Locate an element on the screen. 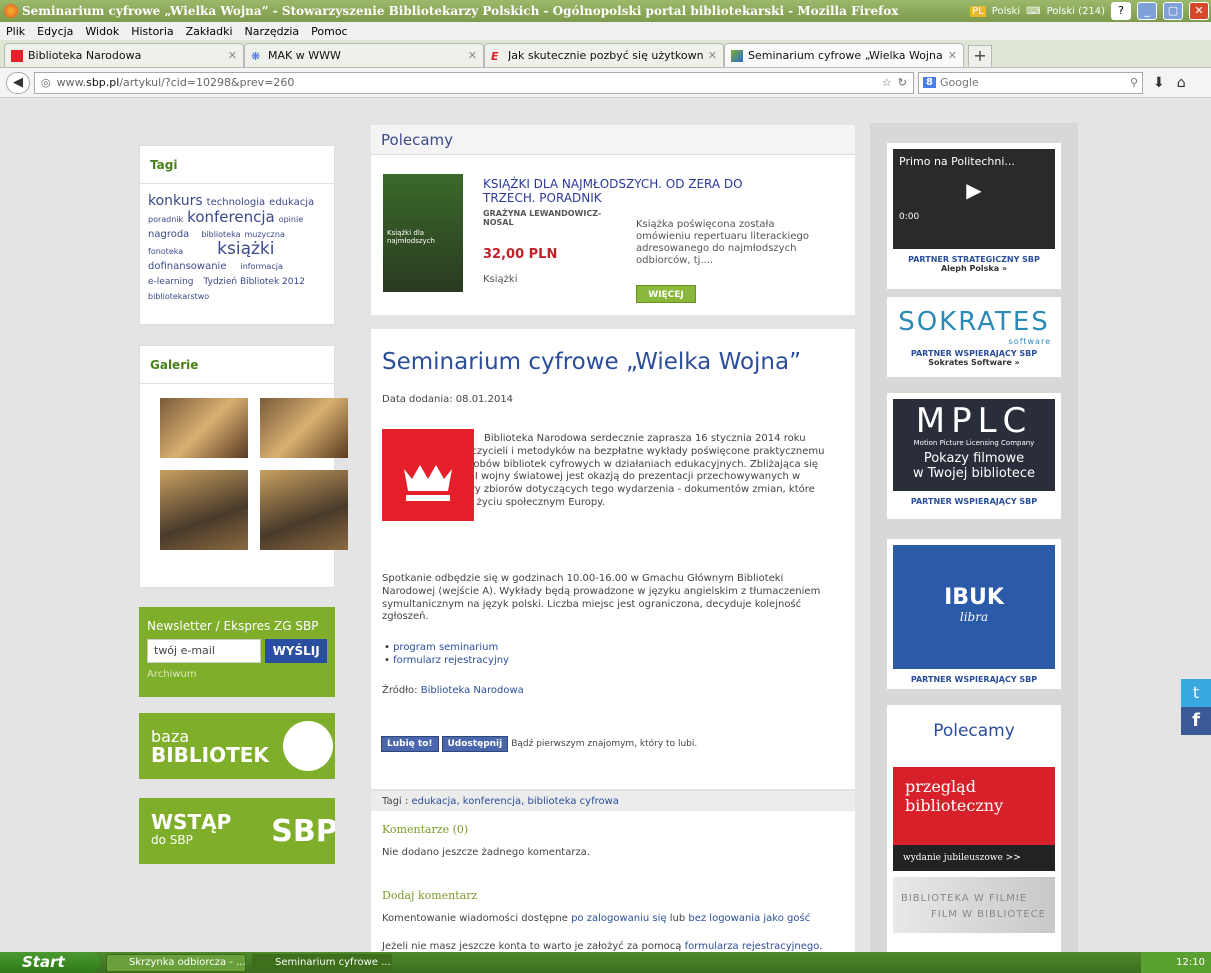  google-icon: 8 is located at coordinates (929, 82).